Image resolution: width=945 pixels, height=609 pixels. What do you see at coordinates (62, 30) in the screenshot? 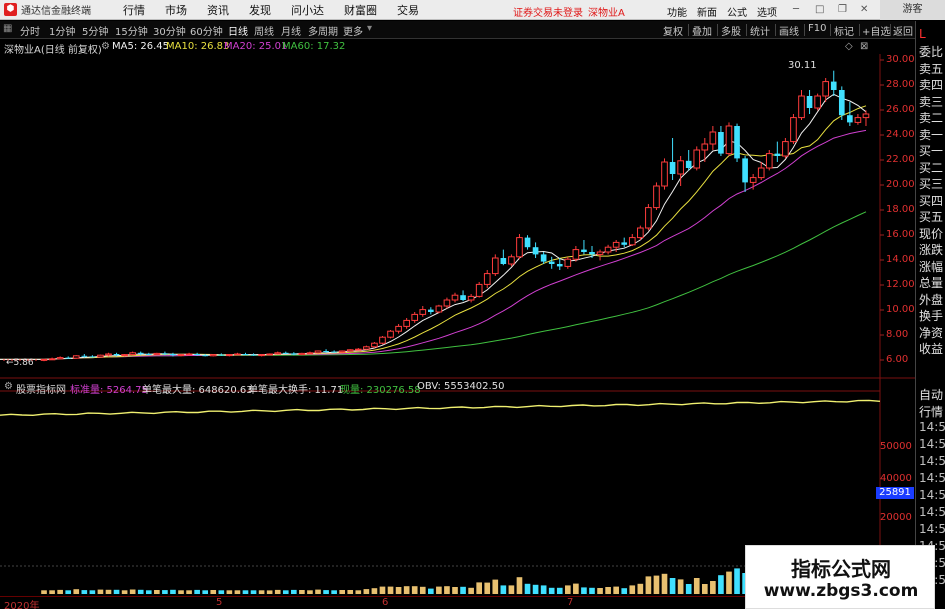
I see `period-1min: 1分钟` at bounding box center [62, 30].